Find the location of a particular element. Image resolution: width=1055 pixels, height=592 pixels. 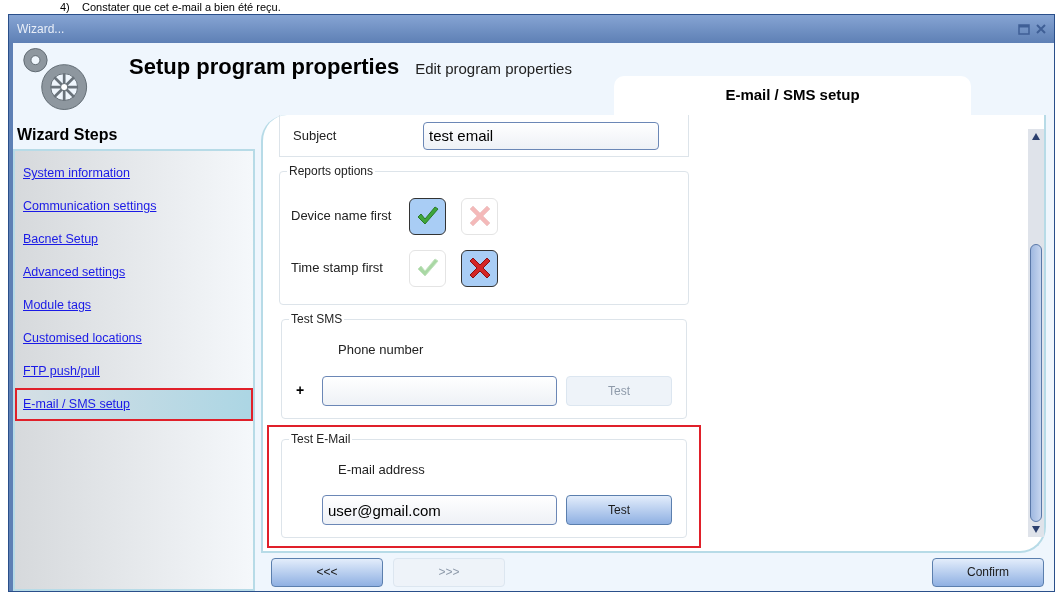

document-text: 4) Constater que cet e-mail a bien été reçu. is located at coordinates (170, 7).